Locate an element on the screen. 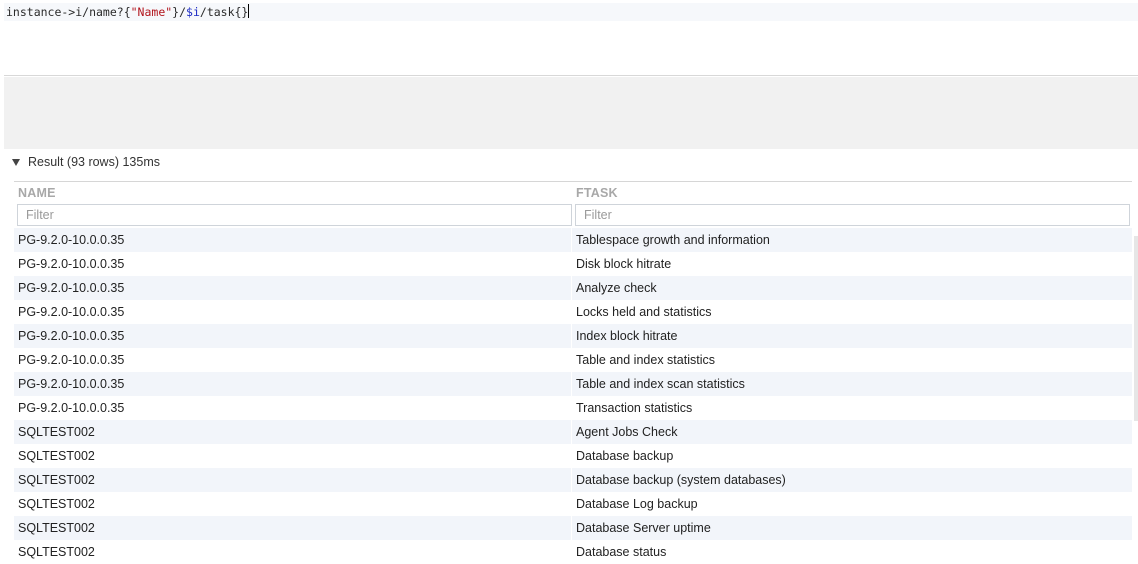  cell-ftask: Index block hitrate is located at coordinates (627, 336).